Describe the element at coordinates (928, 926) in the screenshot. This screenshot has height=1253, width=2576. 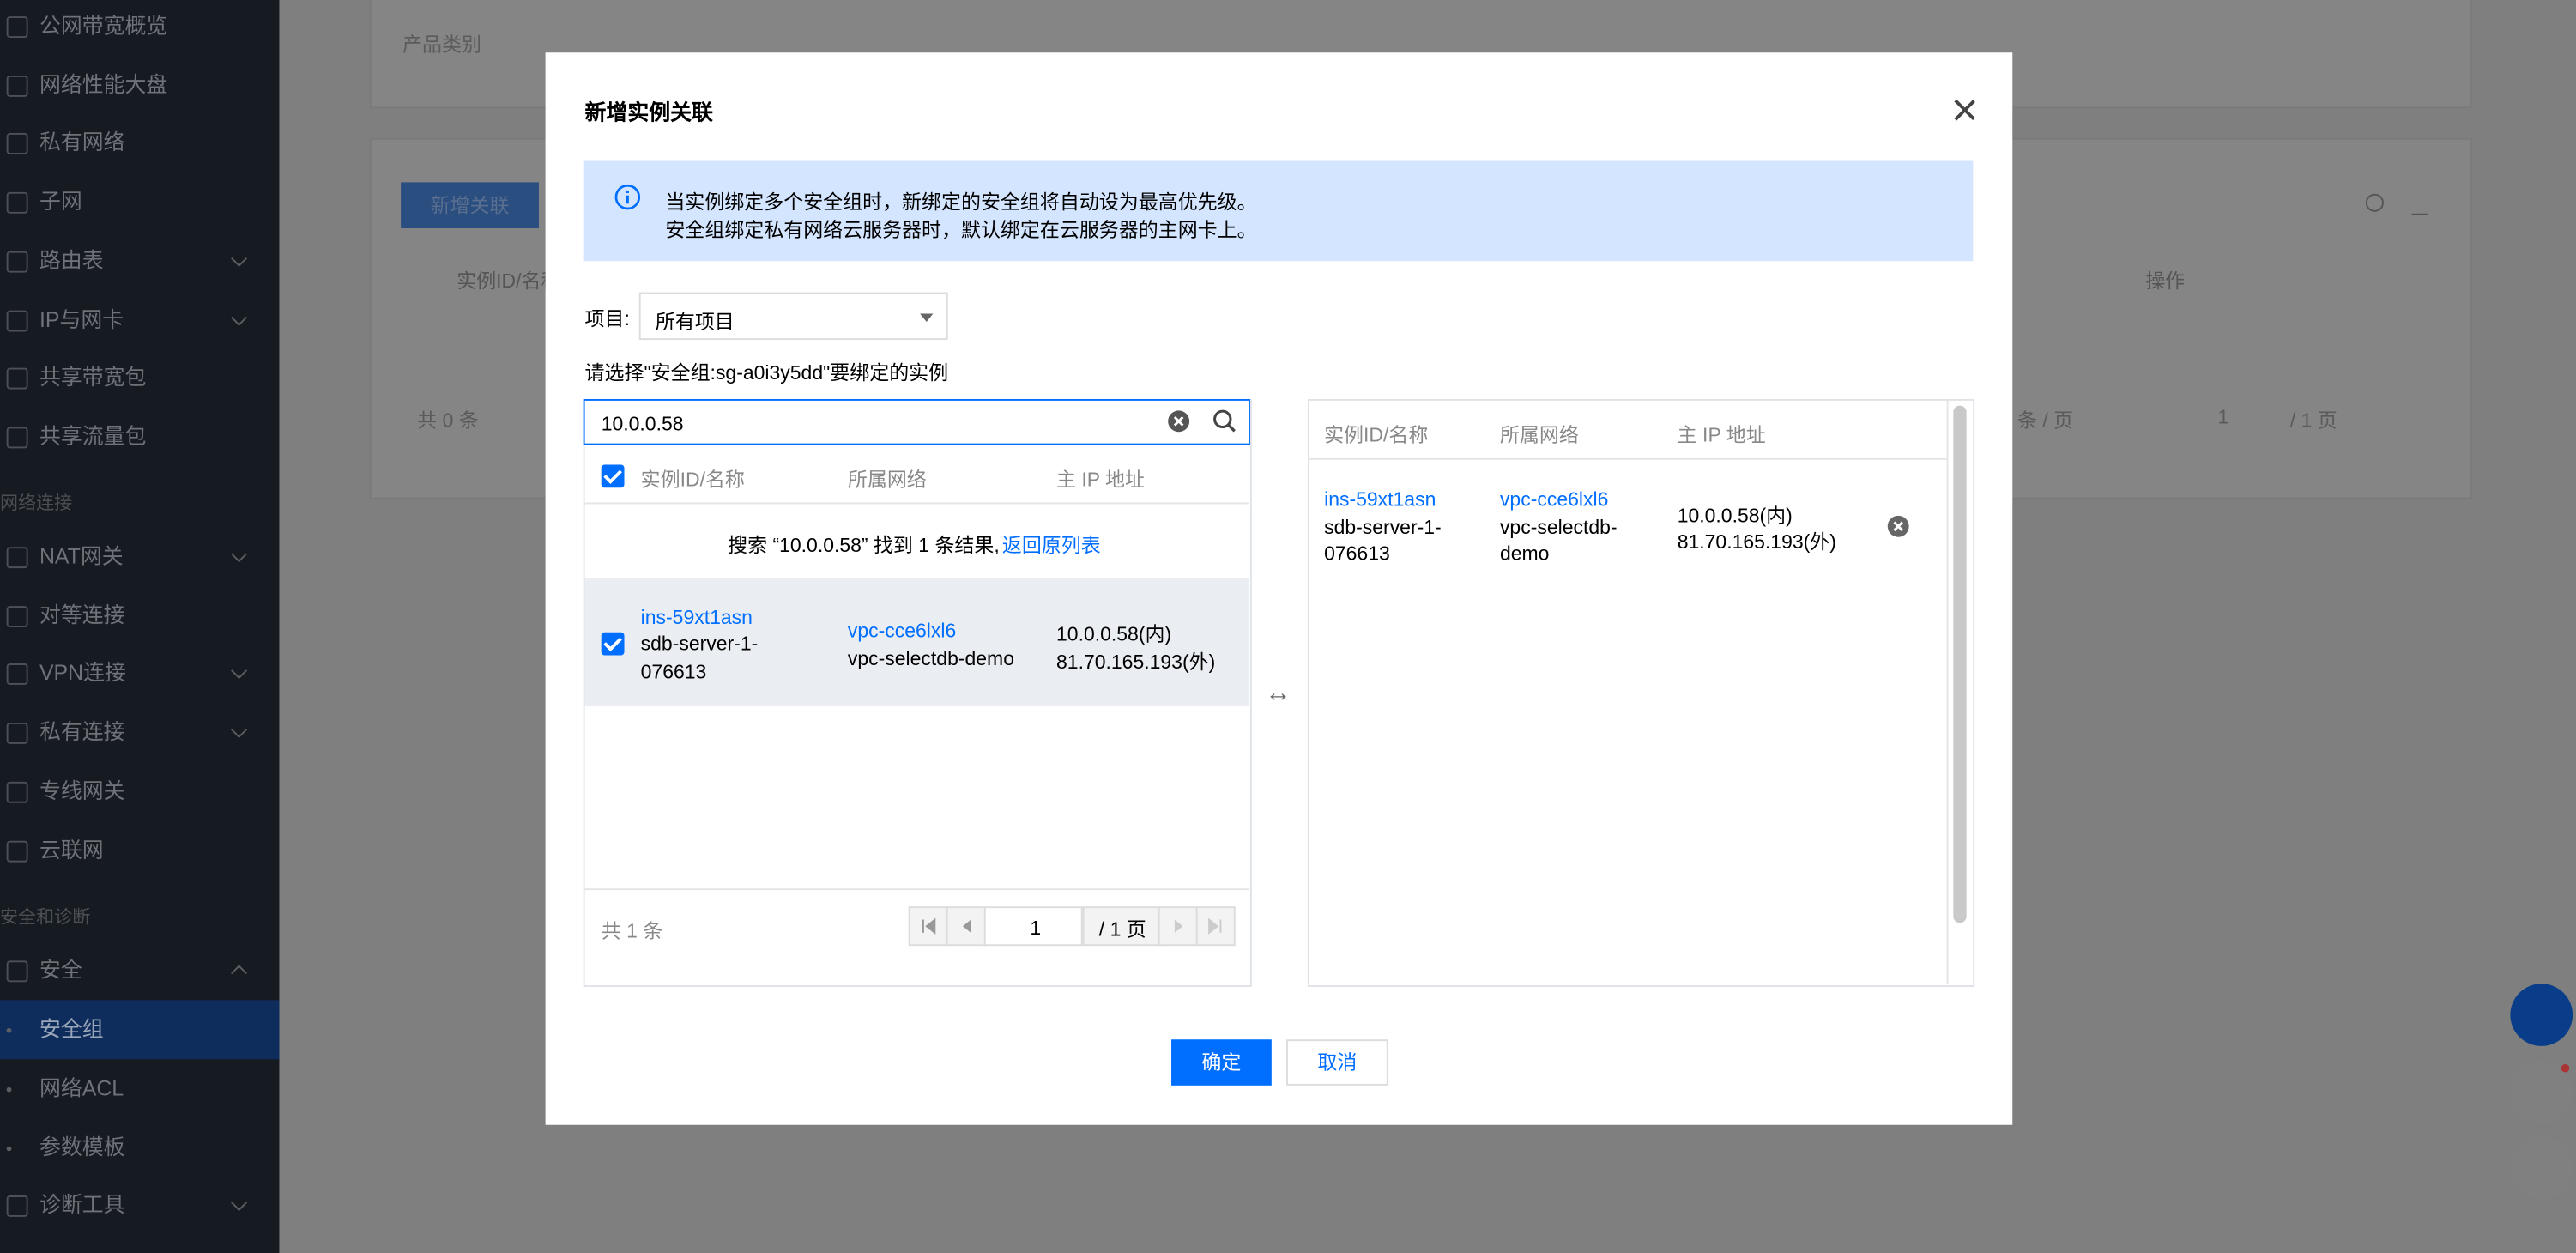
I see `first-page-button` at that location.